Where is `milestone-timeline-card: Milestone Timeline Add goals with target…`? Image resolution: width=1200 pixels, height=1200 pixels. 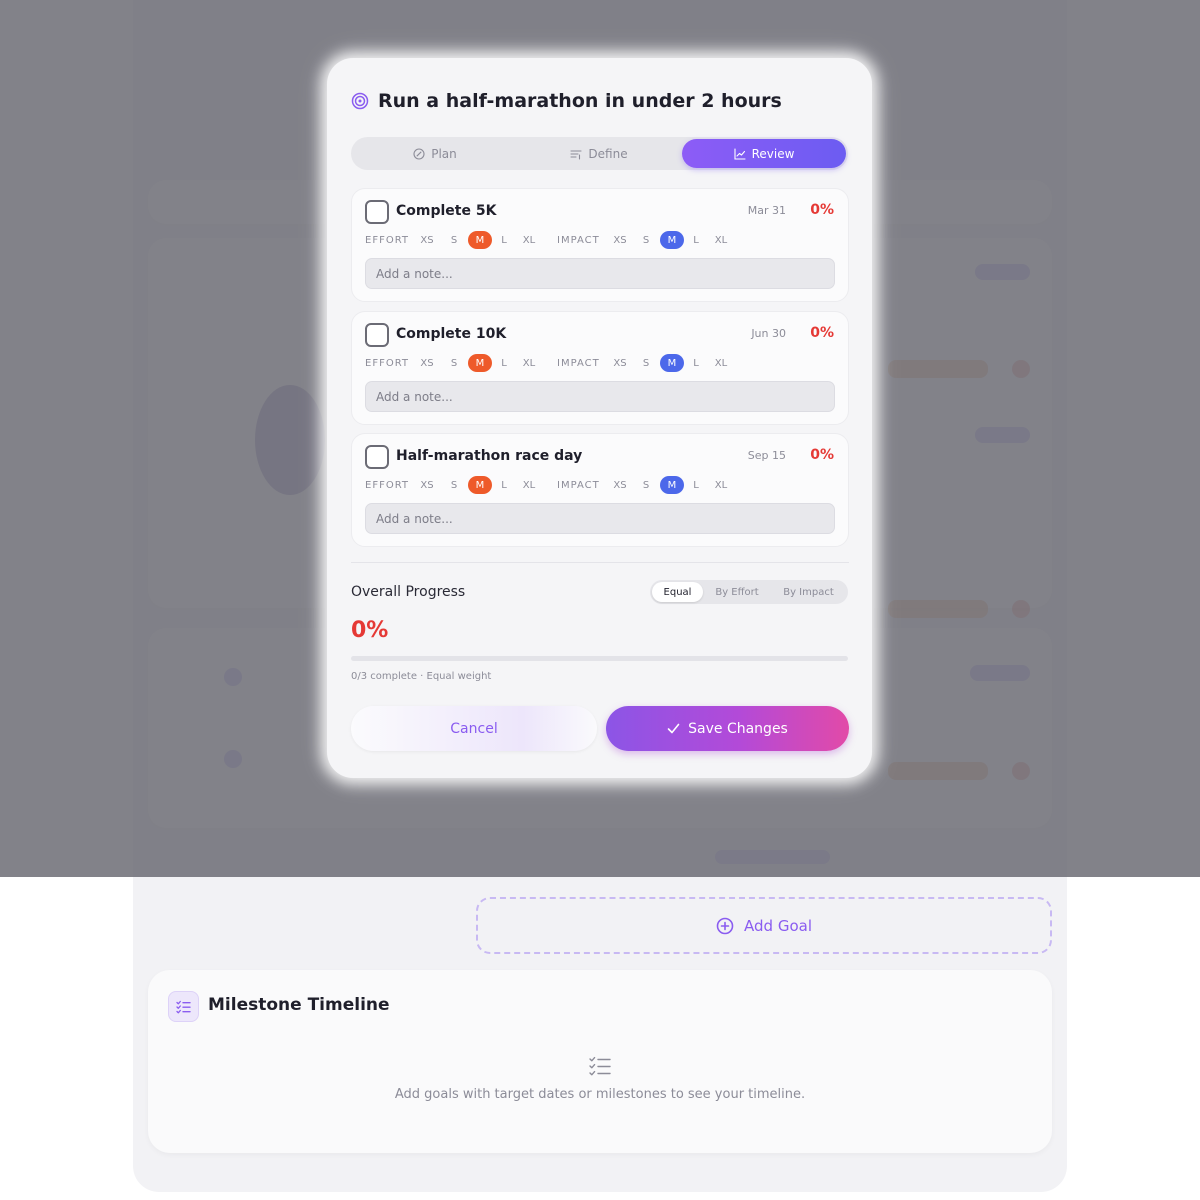
milestone-timeline-card: Milestone Timeline Add goals with target… is located at coordinates (600, 1061).